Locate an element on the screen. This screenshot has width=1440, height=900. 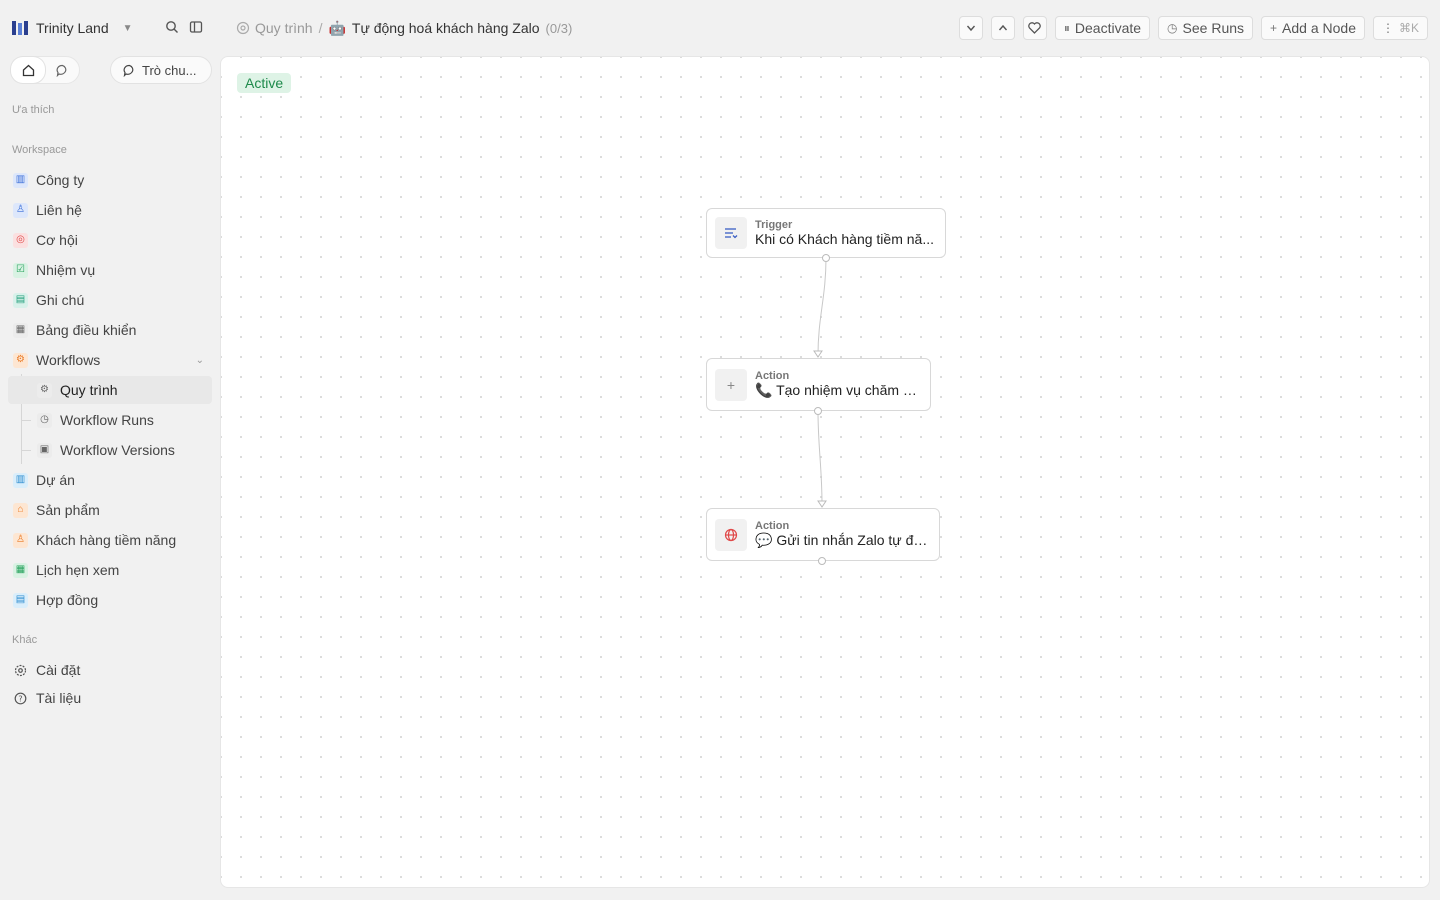
deactivate-label: Deactivate is located at coordinates (1108, 28).